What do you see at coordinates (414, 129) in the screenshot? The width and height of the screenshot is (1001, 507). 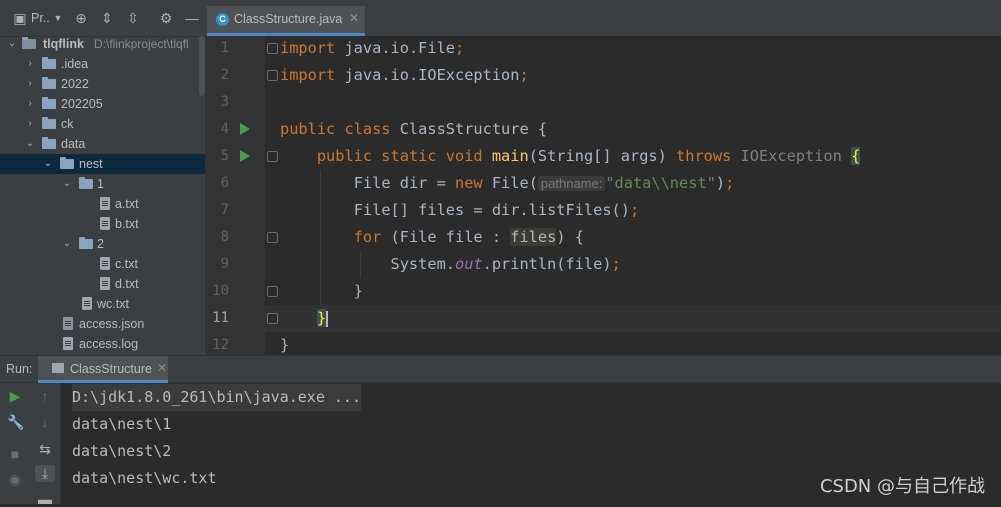 I see `code-line-4: public class ClassStructure {` at bounding box center [414, 129].